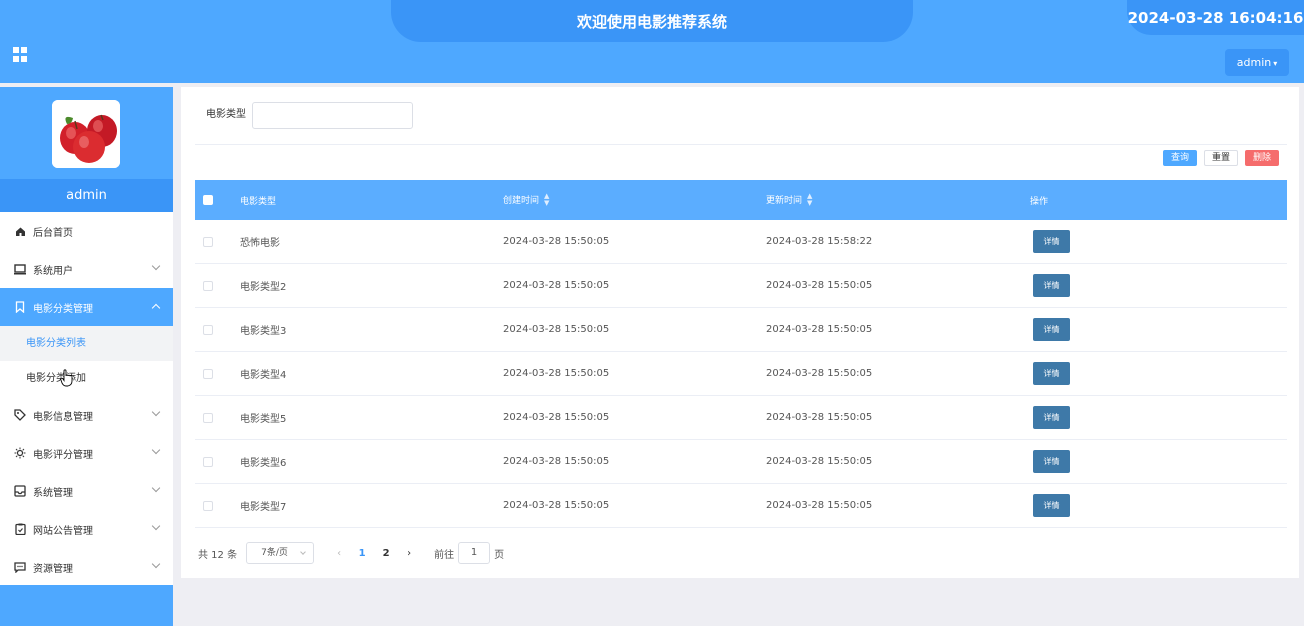 The height and width of the screenshot is (626, 1304). I want to click on user-dropdown-button: admin ▾, so click(1257, 62).